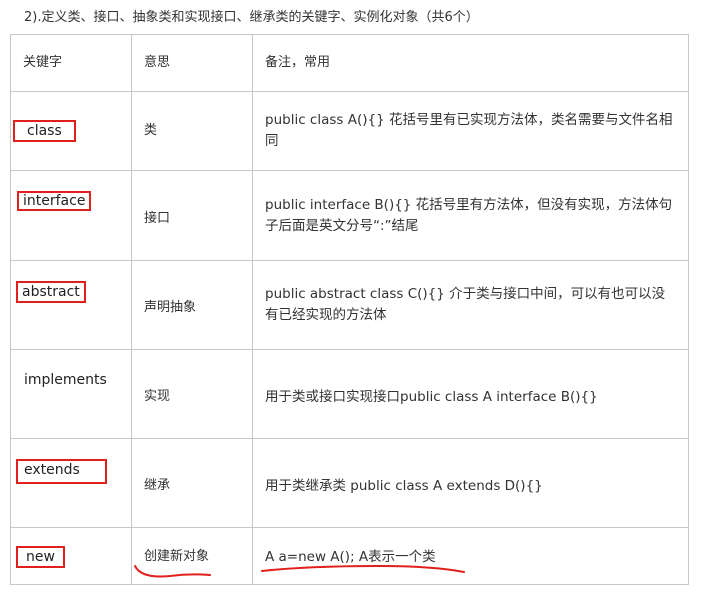  Describe the element at coordinates (192, 131) in the screenshot. I see `meaning-cell: 类` at that location.